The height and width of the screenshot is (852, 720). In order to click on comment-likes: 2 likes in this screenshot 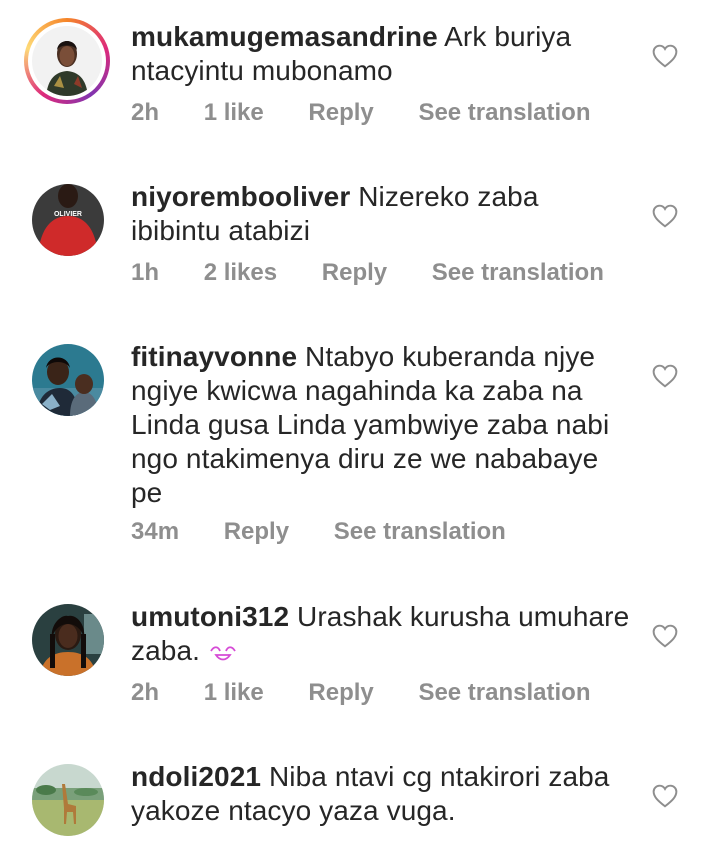, I will do `click(240, 273)`.